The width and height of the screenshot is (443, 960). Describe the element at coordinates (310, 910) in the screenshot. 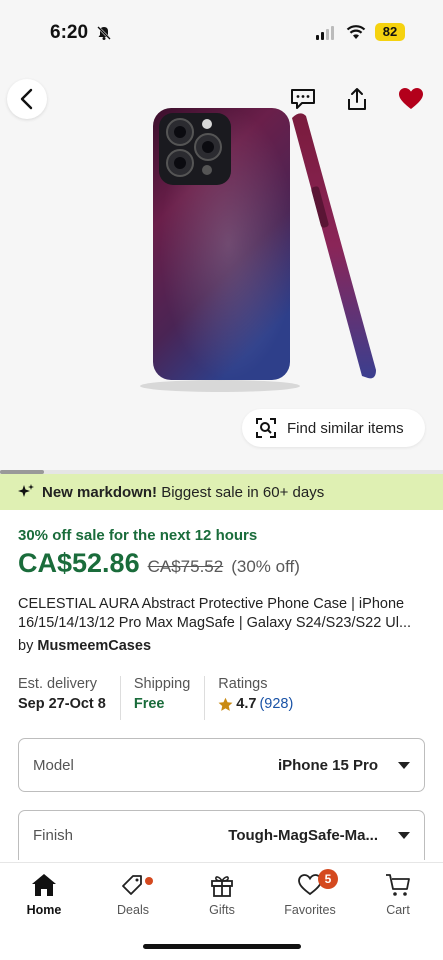

I see `tab-favorites-label: Favorites` at that location.